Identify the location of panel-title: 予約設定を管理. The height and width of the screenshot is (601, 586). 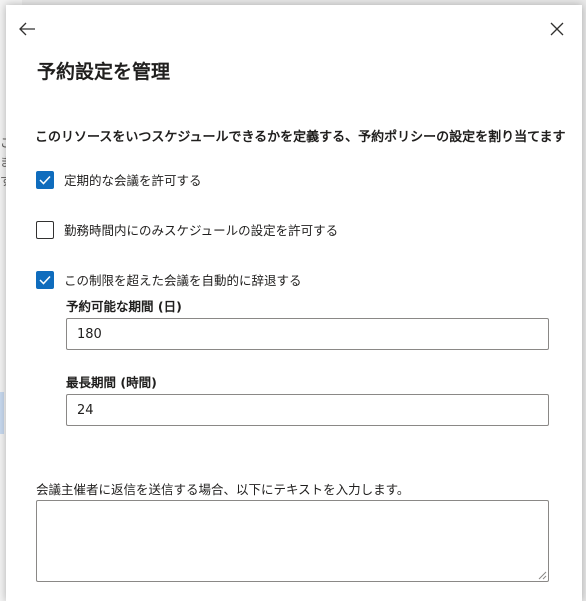
(104, 72).